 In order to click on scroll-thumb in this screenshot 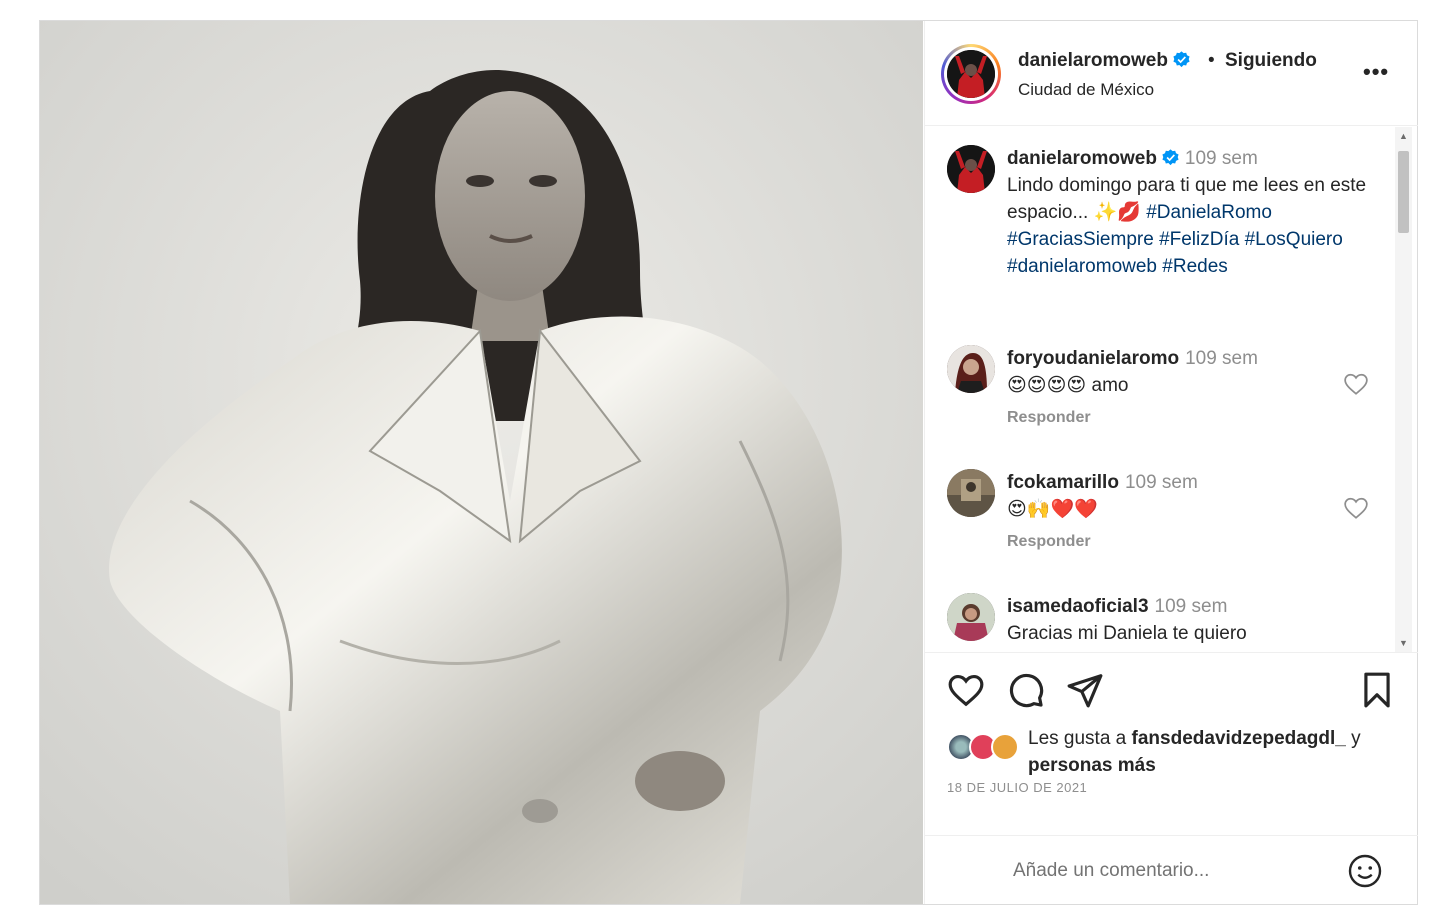, I will do `click(1403, 192)`.